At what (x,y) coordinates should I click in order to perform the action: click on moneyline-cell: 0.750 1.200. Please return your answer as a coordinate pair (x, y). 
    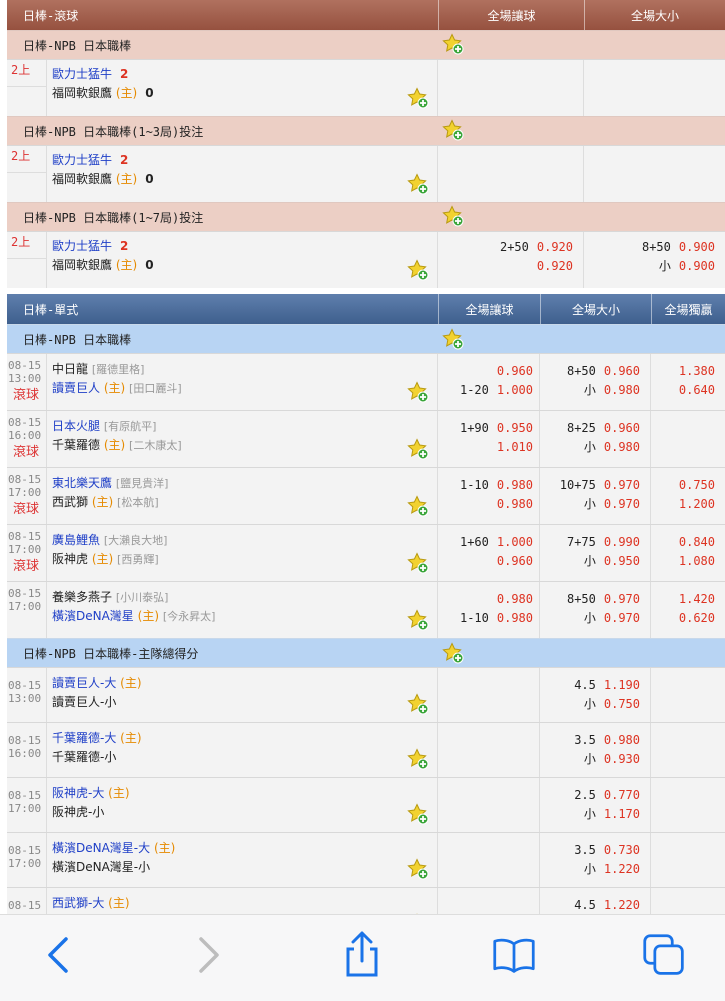
    Looking at the image, I should click on (688, 496).